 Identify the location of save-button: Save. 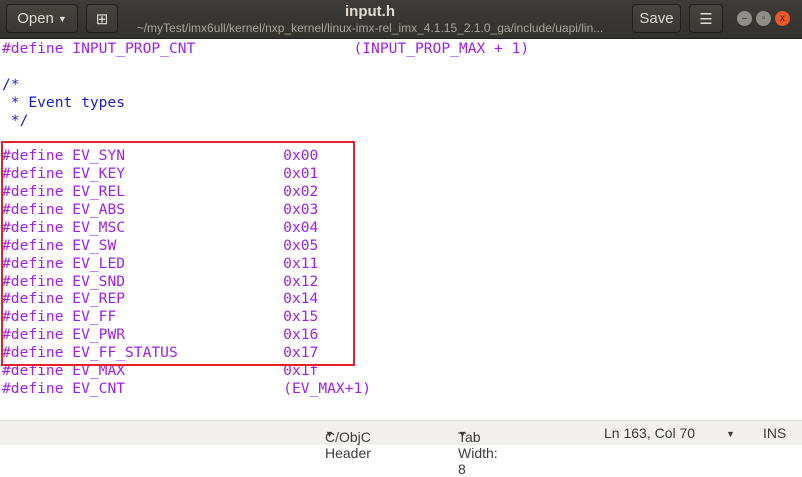
(656, 18).